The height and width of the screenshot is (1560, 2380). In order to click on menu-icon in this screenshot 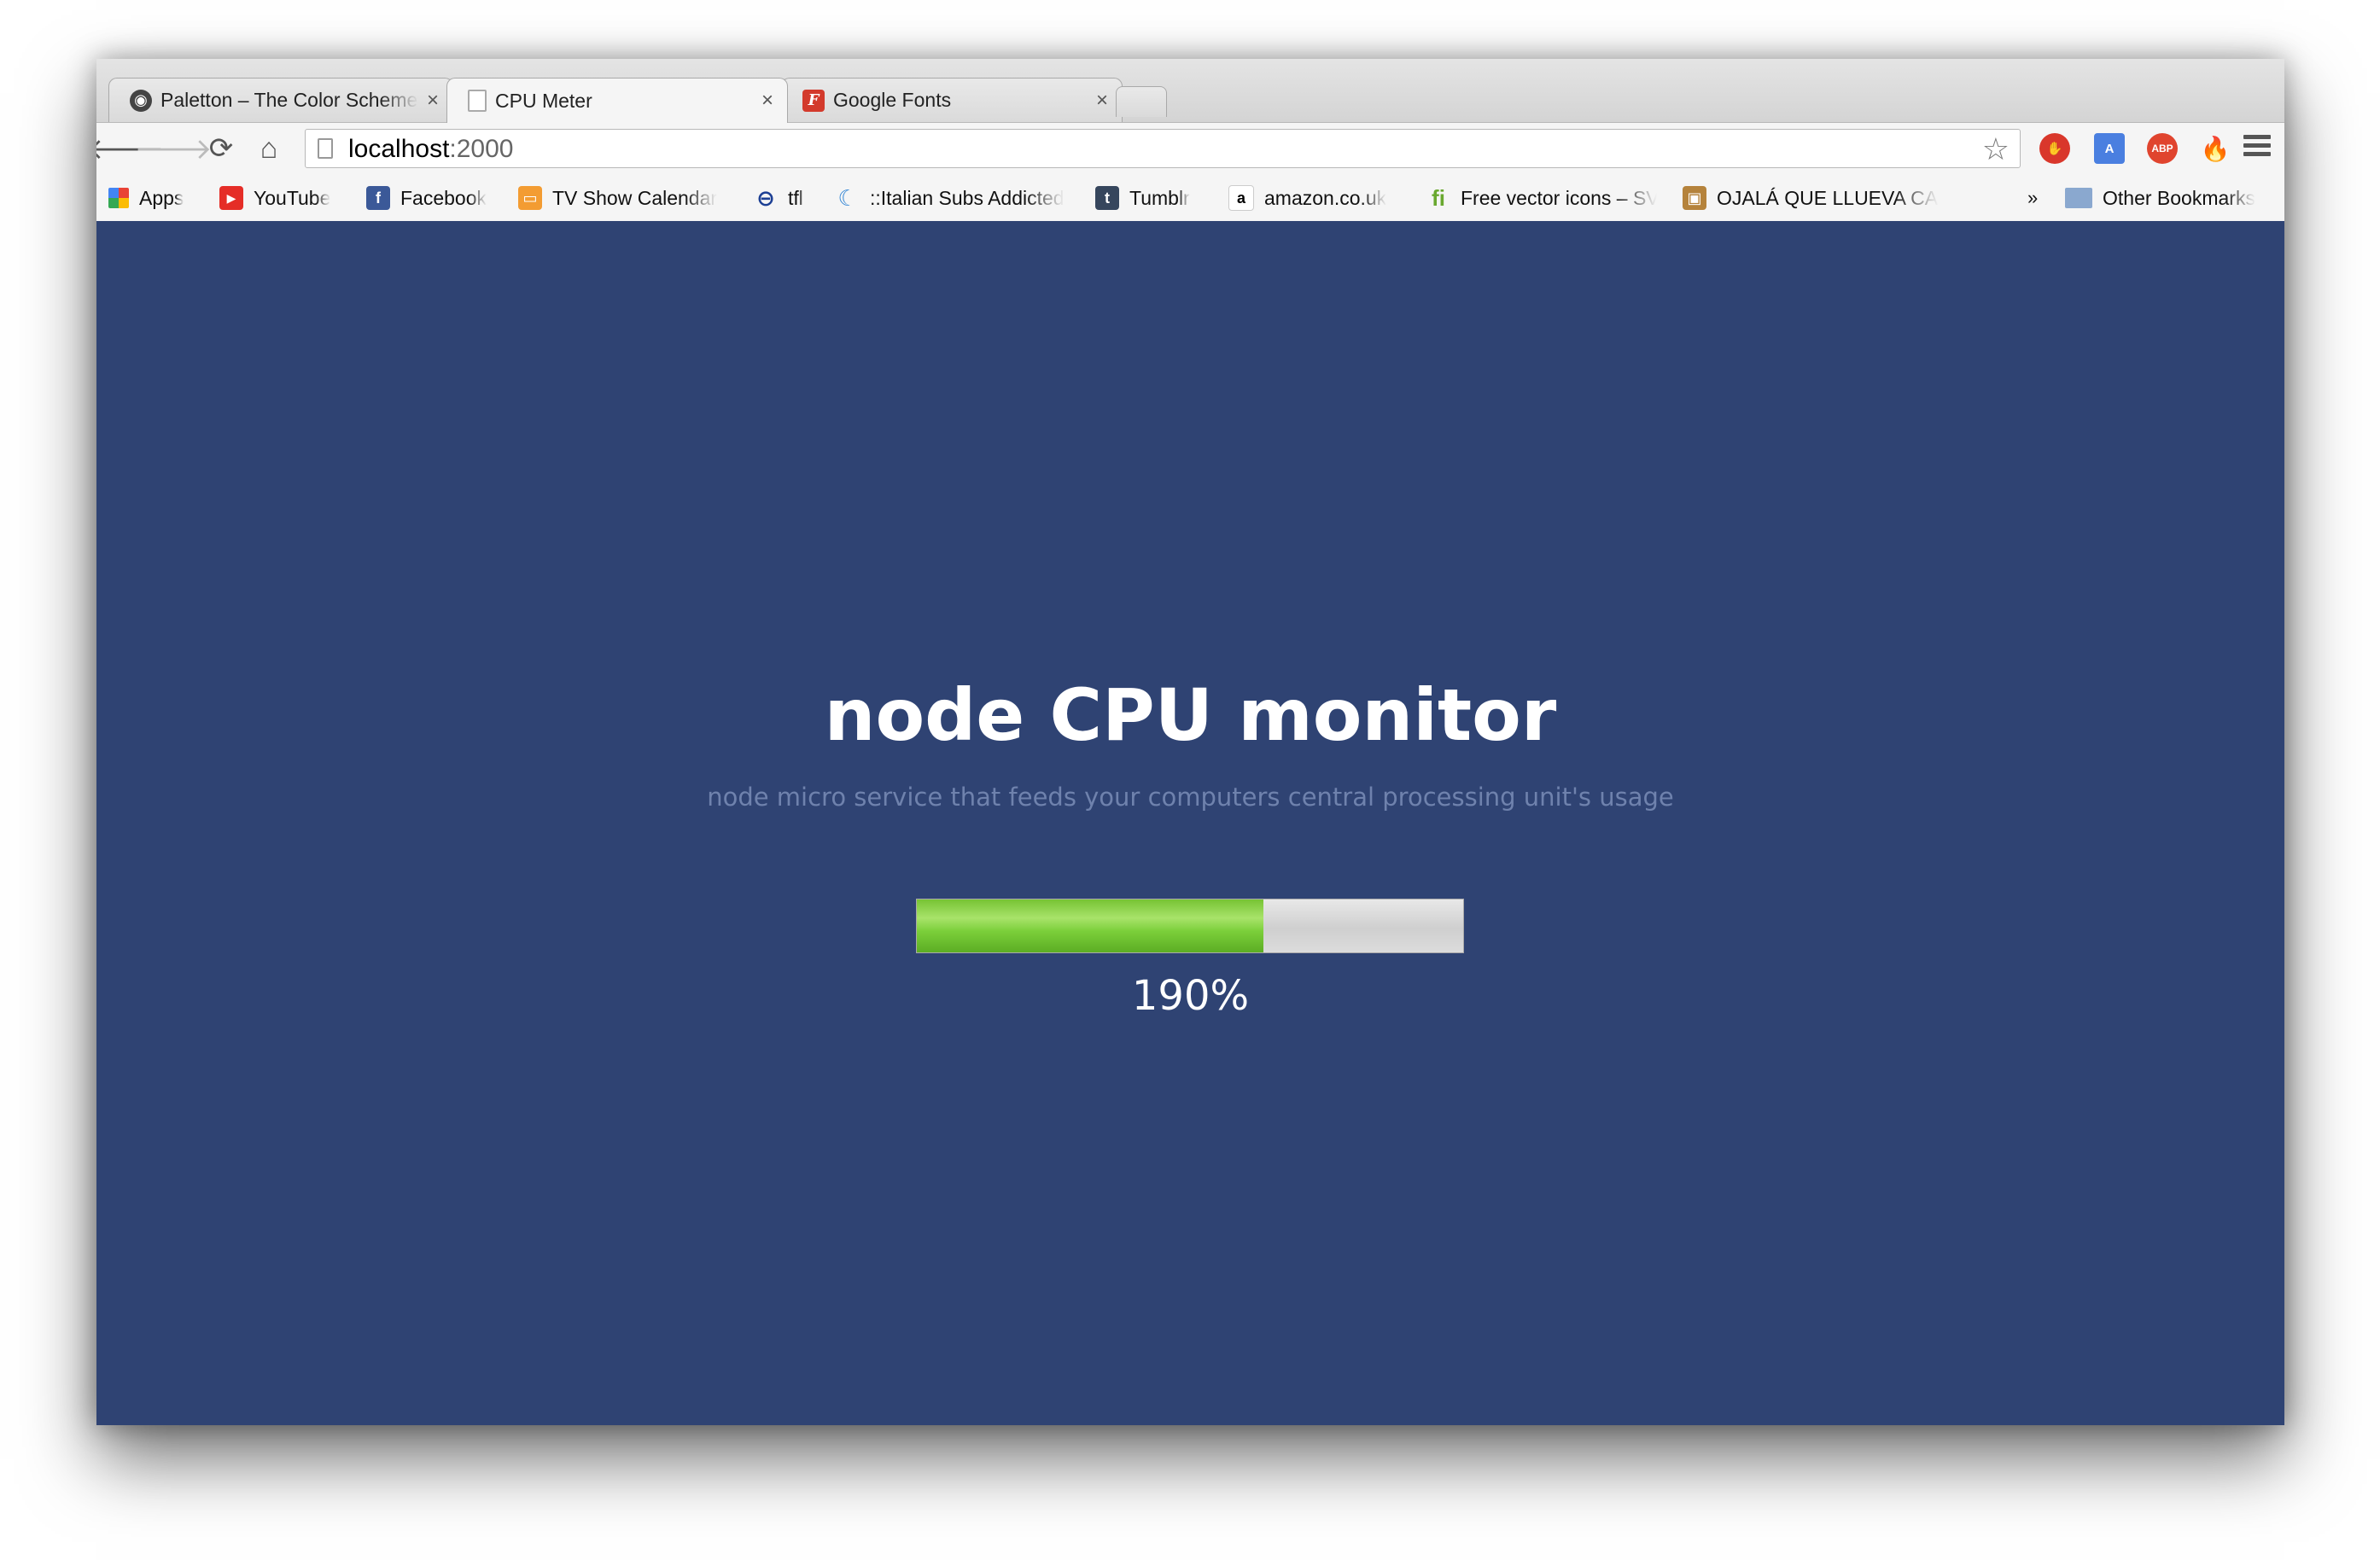, I will do `click(2257, 147)`.